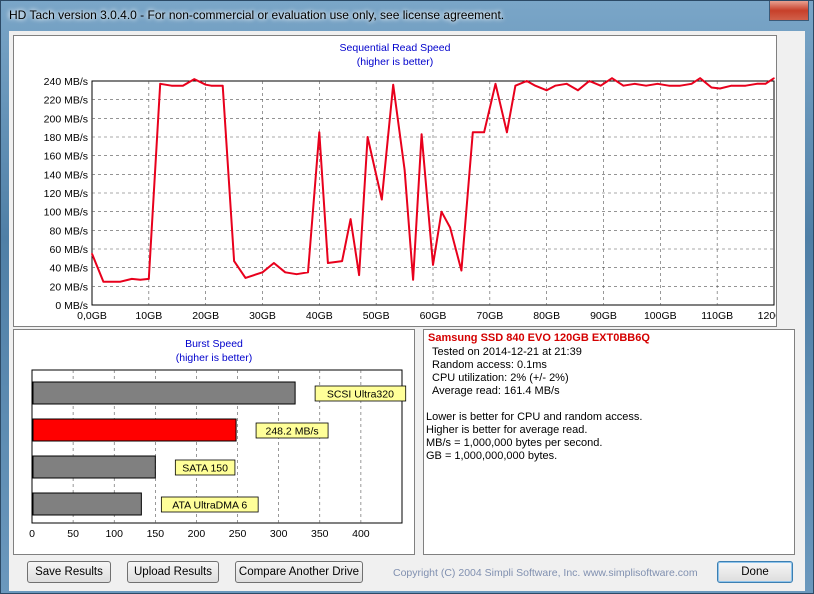 This screenshot has width=814, height=594. I want to click on burst-bar-label: 248.2 MB/s, so click(292, 432).